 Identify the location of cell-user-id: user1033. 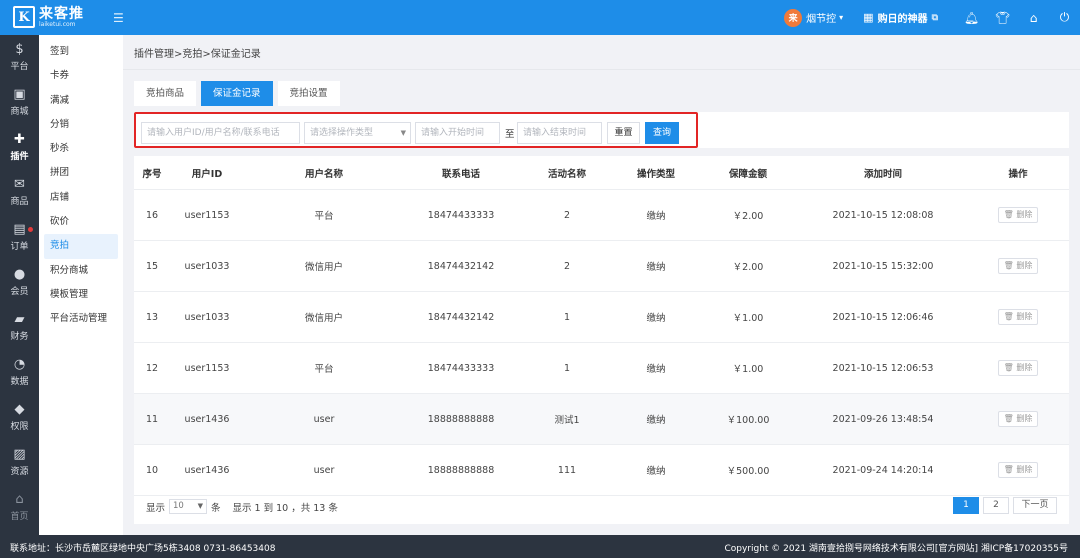
(207, 266).